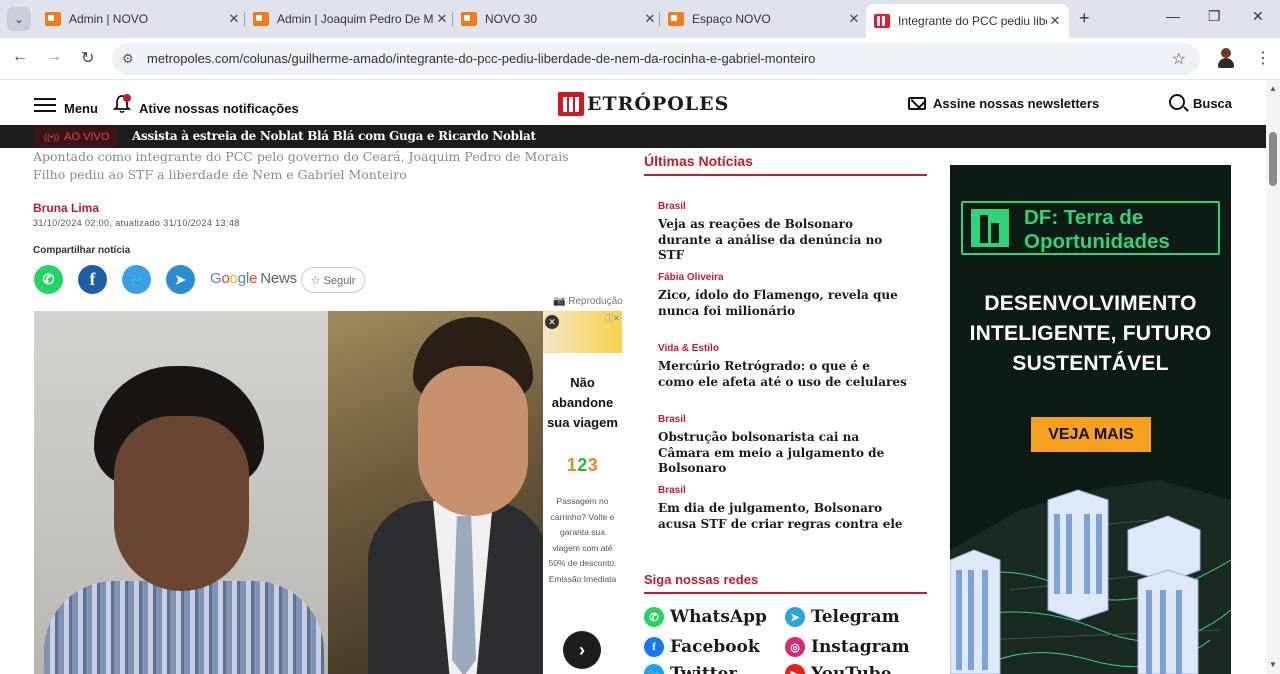 This screenshot has width=1280, height=674. I want to click on instagram-icon: ◎, so click(795, 647).